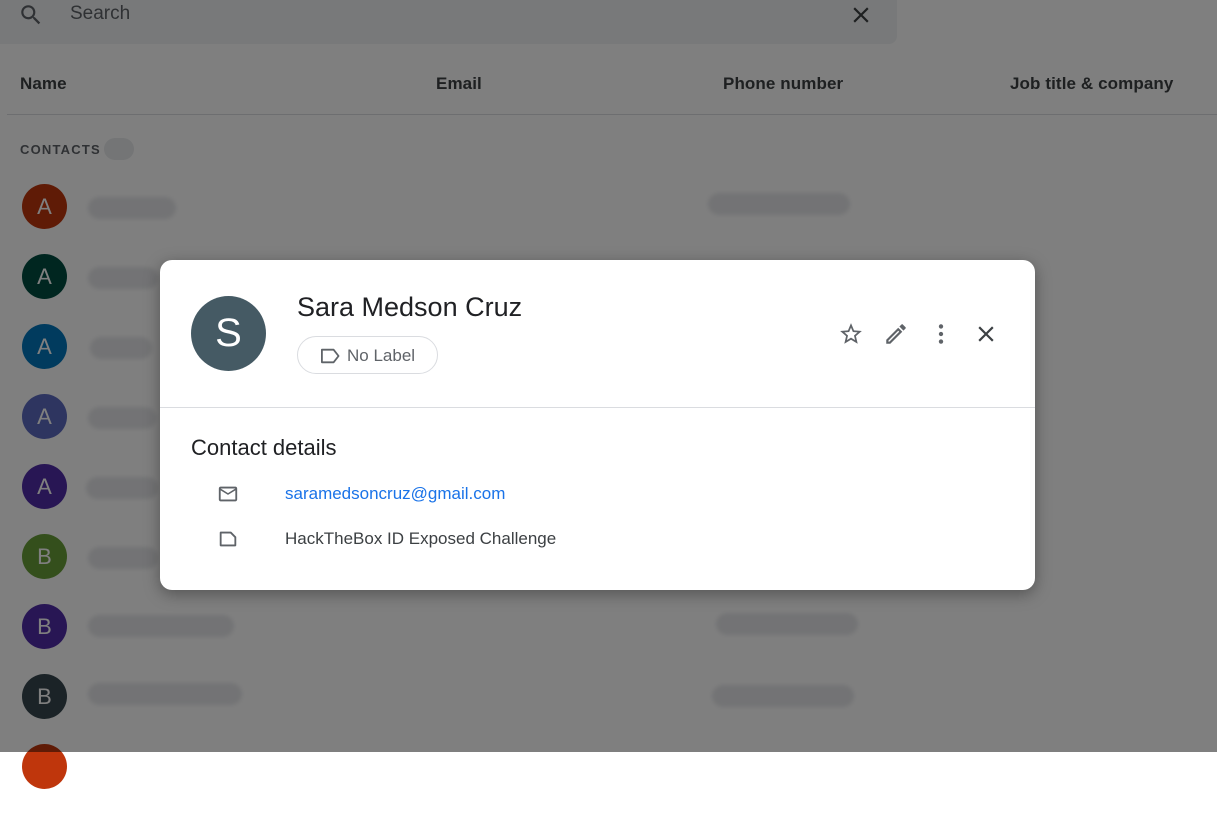 This screenshot has height=836, width=1217. I want to click on contact-email-link: saramedsoncruz@gmail.com, so click(395, 494).